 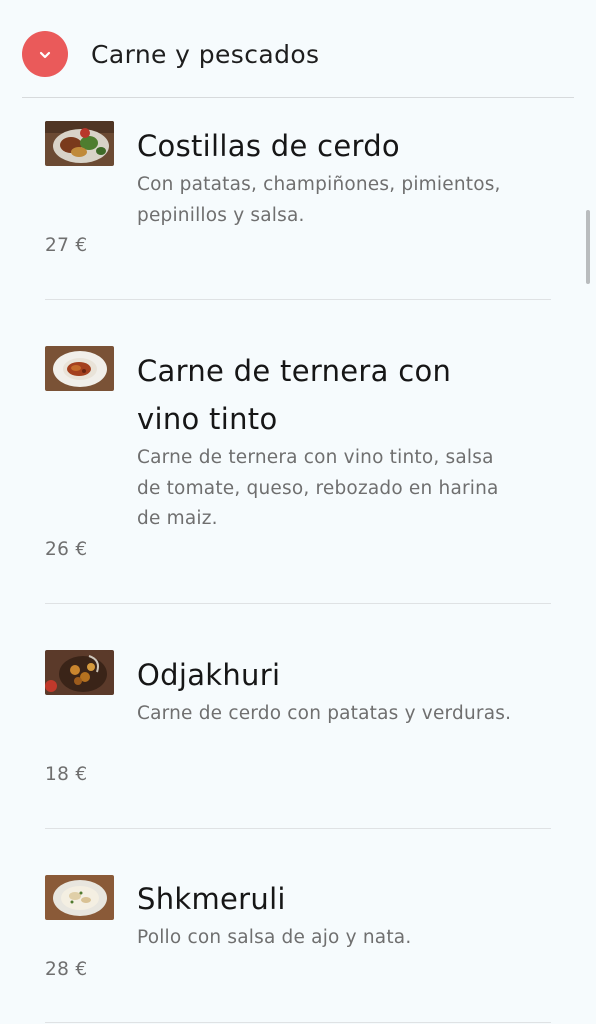 What do you see at coordinates (66, 549) in the screenshot?
I see `item-price: 26 €` at bounding box center [66, 549].